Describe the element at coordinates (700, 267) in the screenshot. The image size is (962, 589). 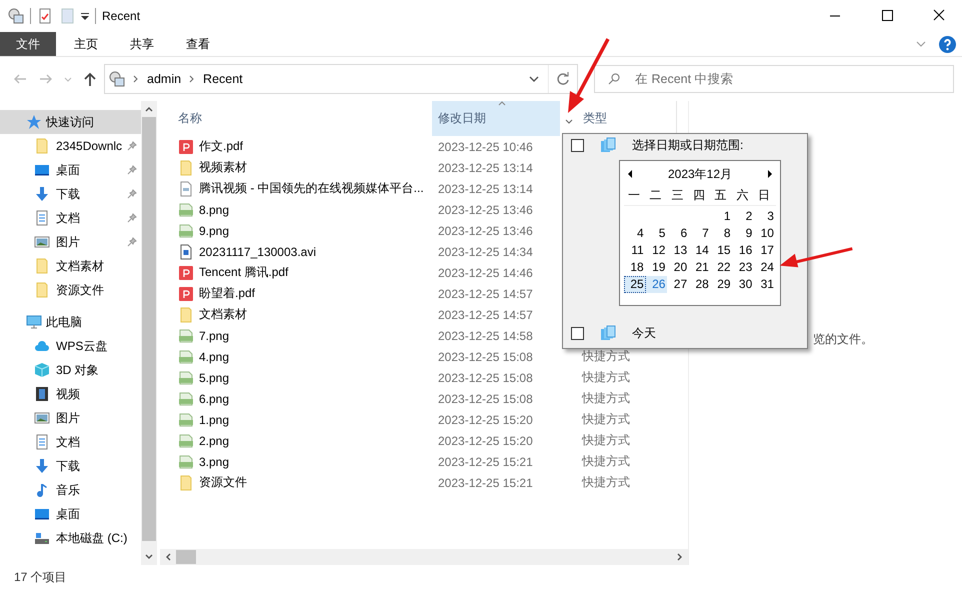
I see `calendar-day: 21` at that location.